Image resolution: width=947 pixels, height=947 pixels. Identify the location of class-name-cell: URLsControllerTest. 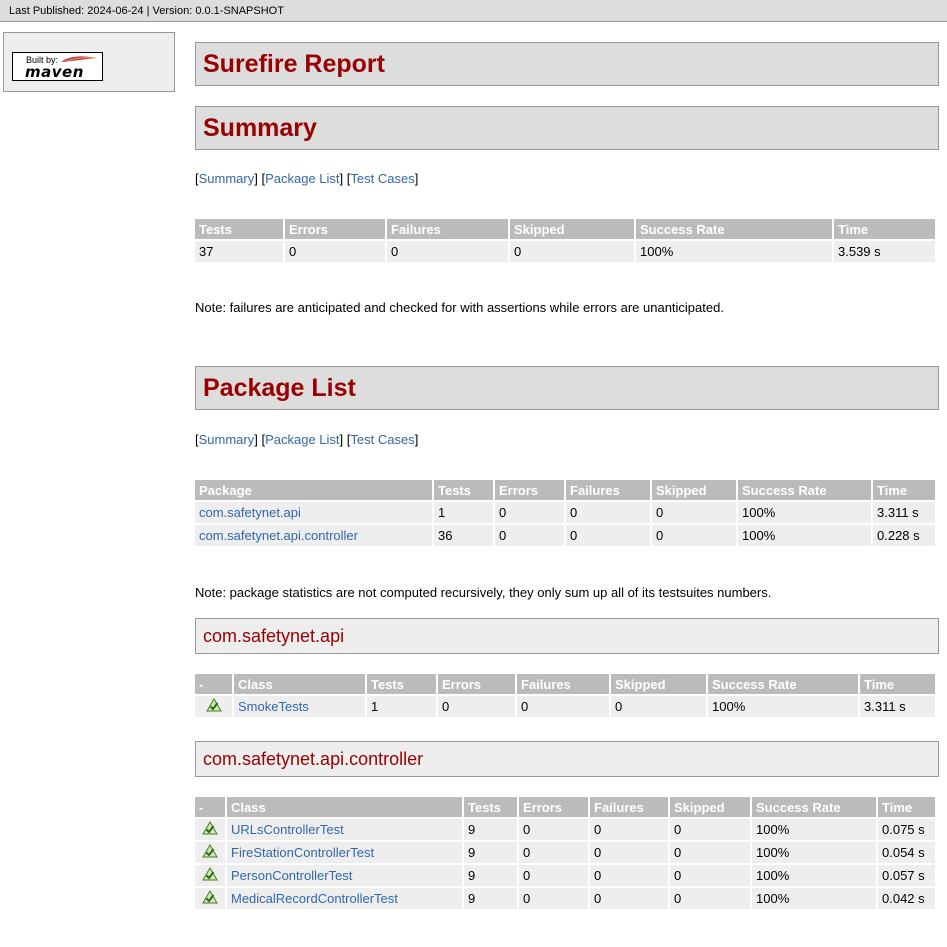
(344, 829).